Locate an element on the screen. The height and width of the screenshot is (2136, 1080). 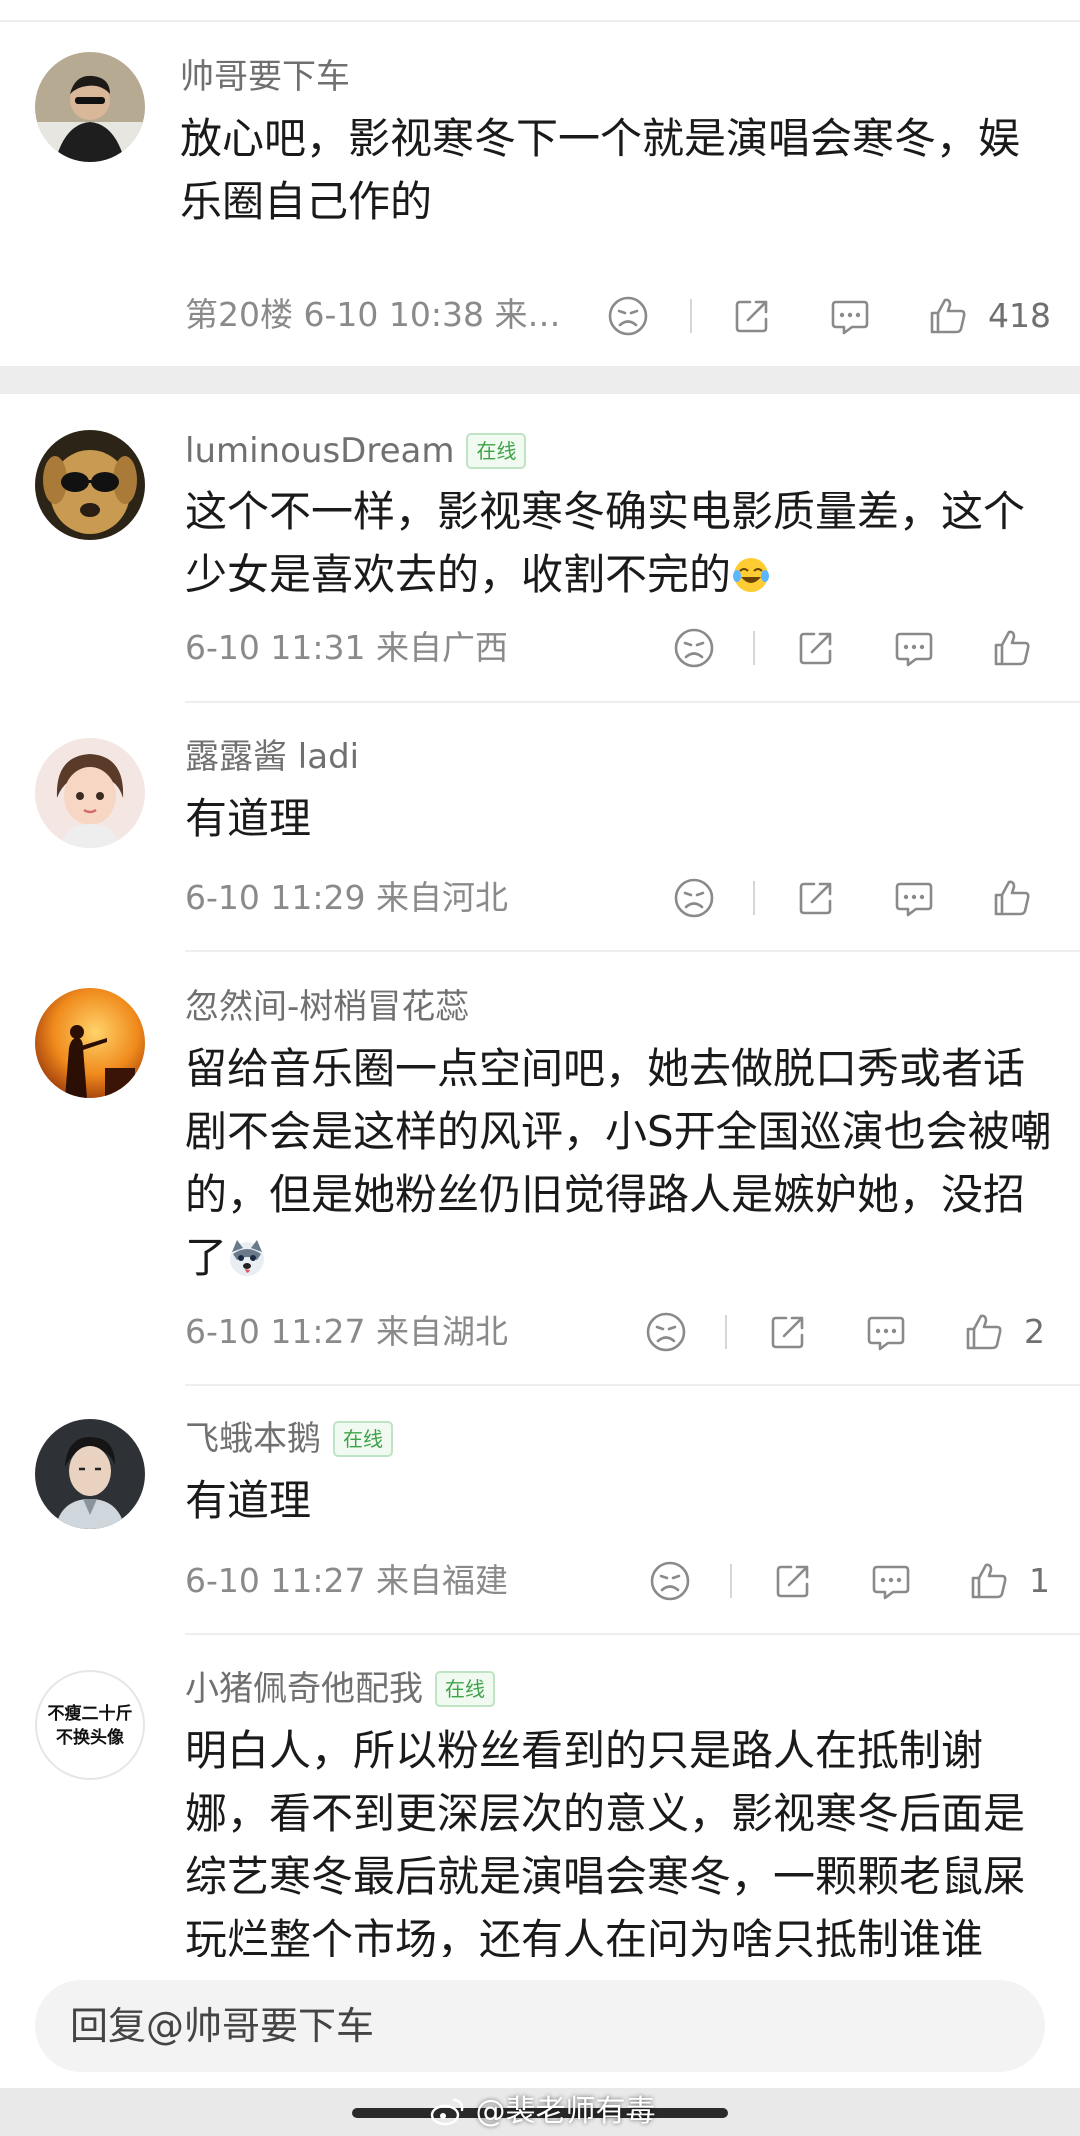
username-row: luminousDream 在线 is located at coordinates (356, 451).